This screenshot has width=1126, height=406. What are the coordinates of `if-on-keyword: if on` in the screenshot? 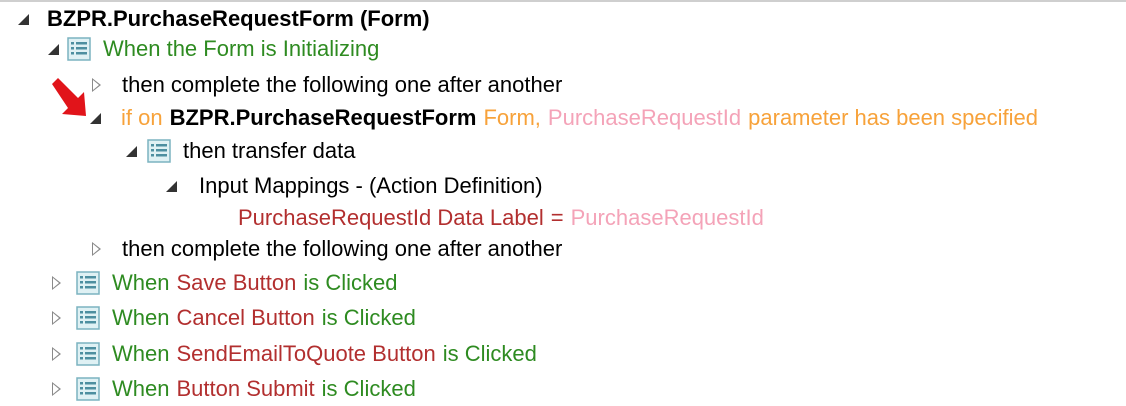 It's located at (142, 117).